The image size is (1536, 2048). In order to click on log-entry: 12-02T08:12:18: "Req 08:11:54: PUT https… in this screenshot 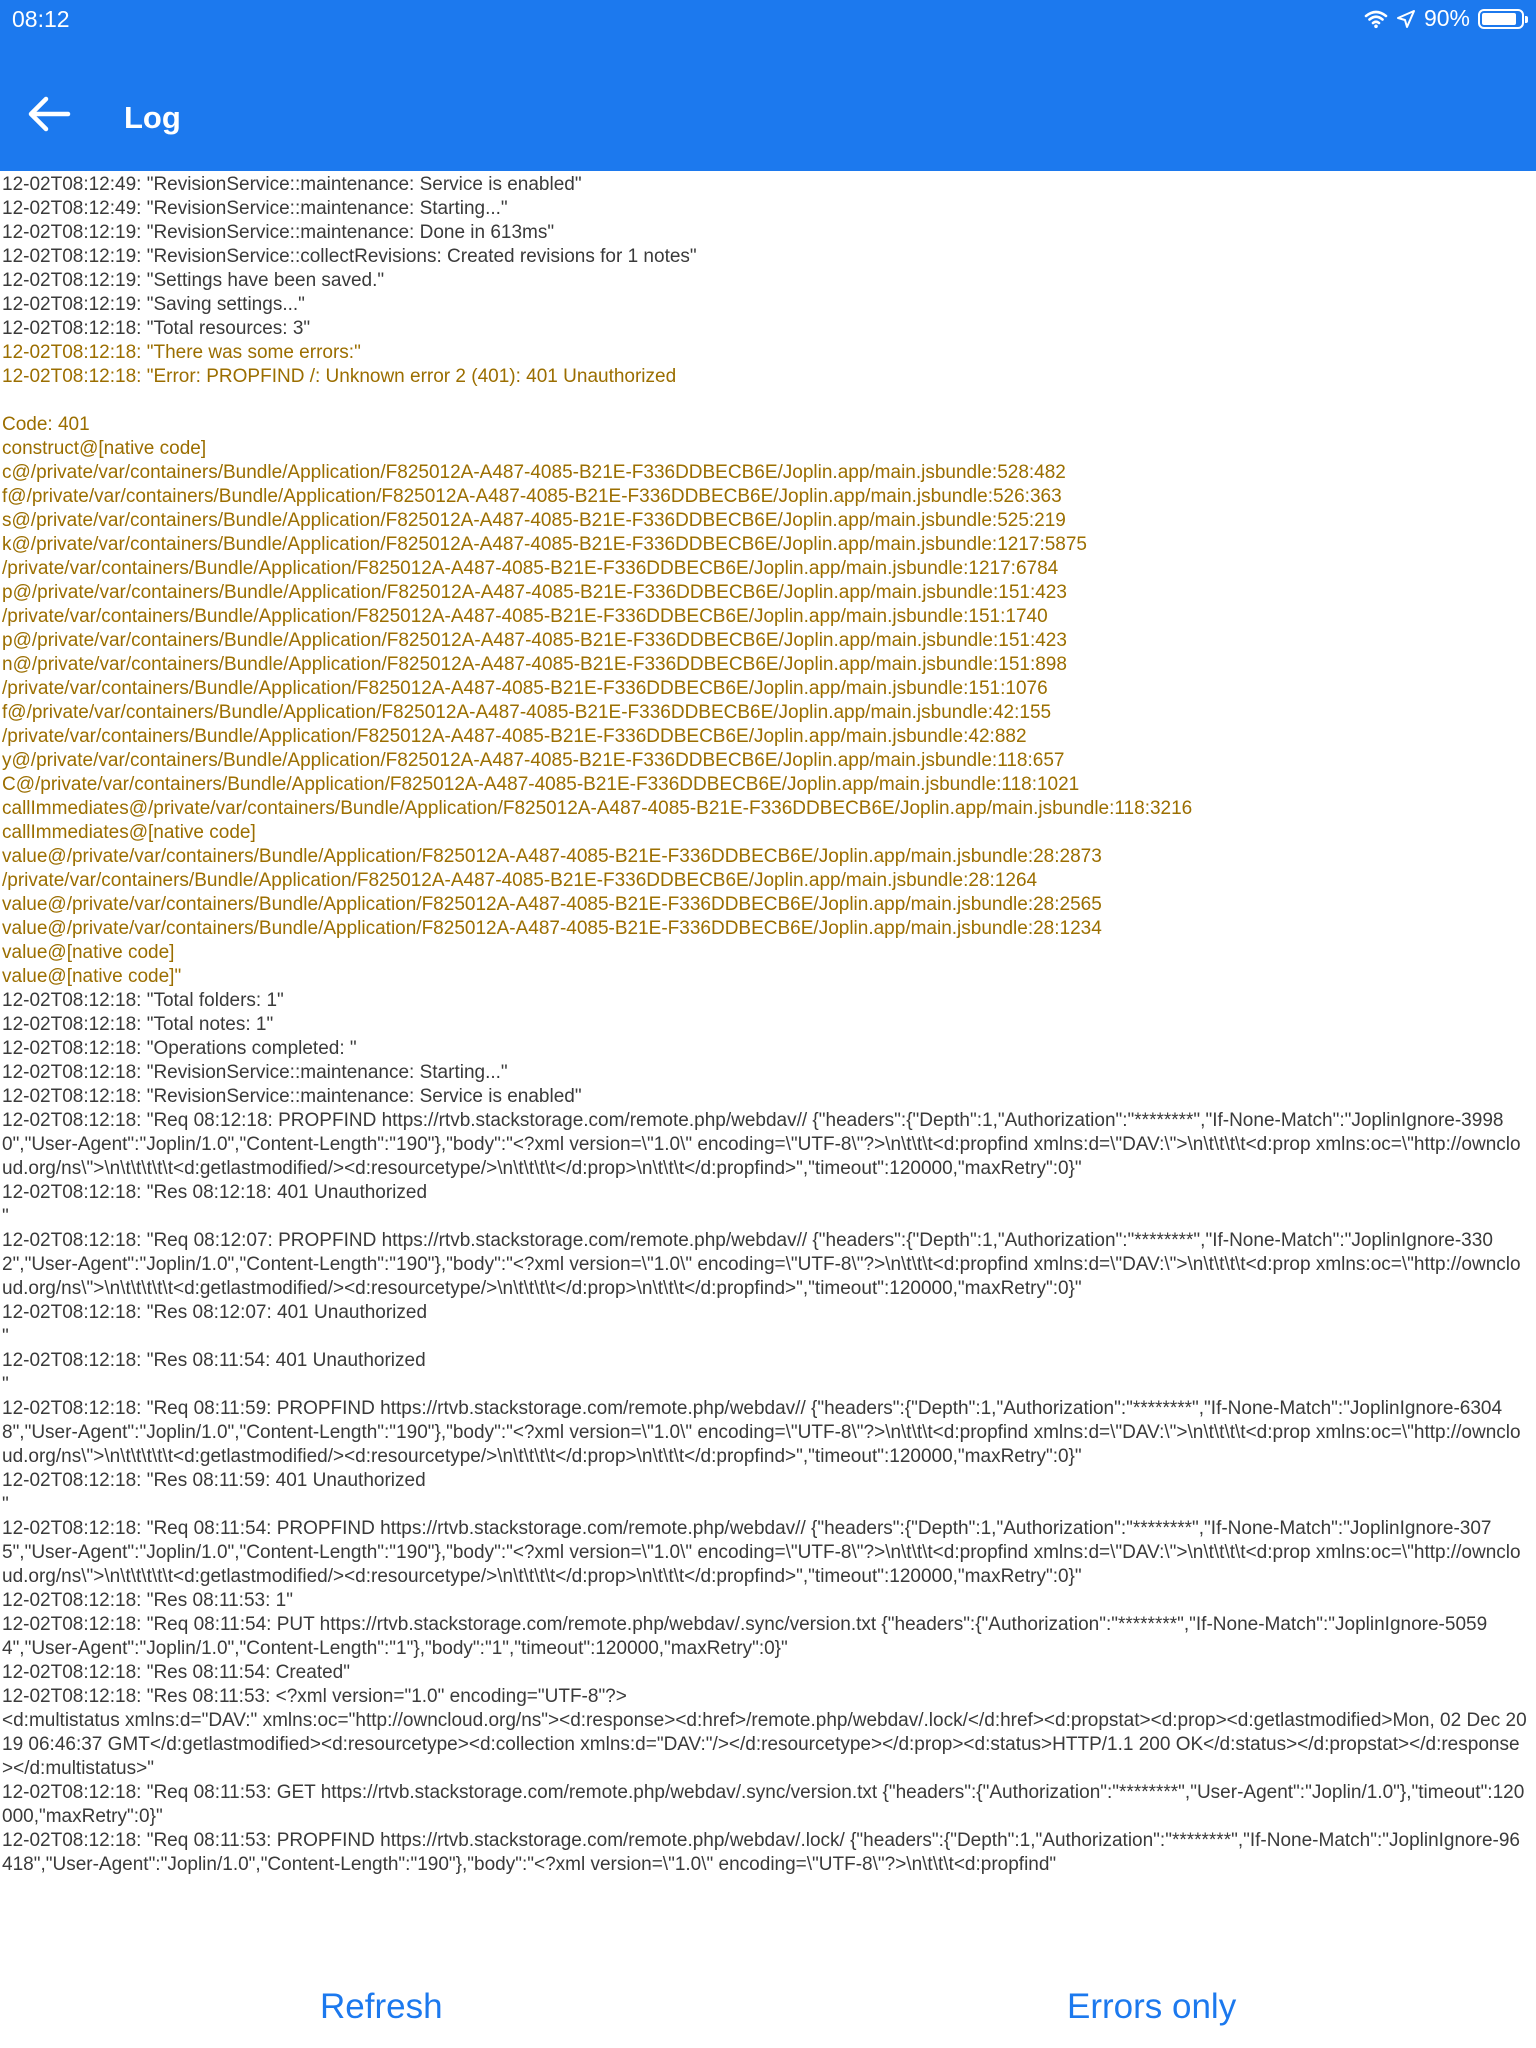, I will do `click(745, 1636)`.